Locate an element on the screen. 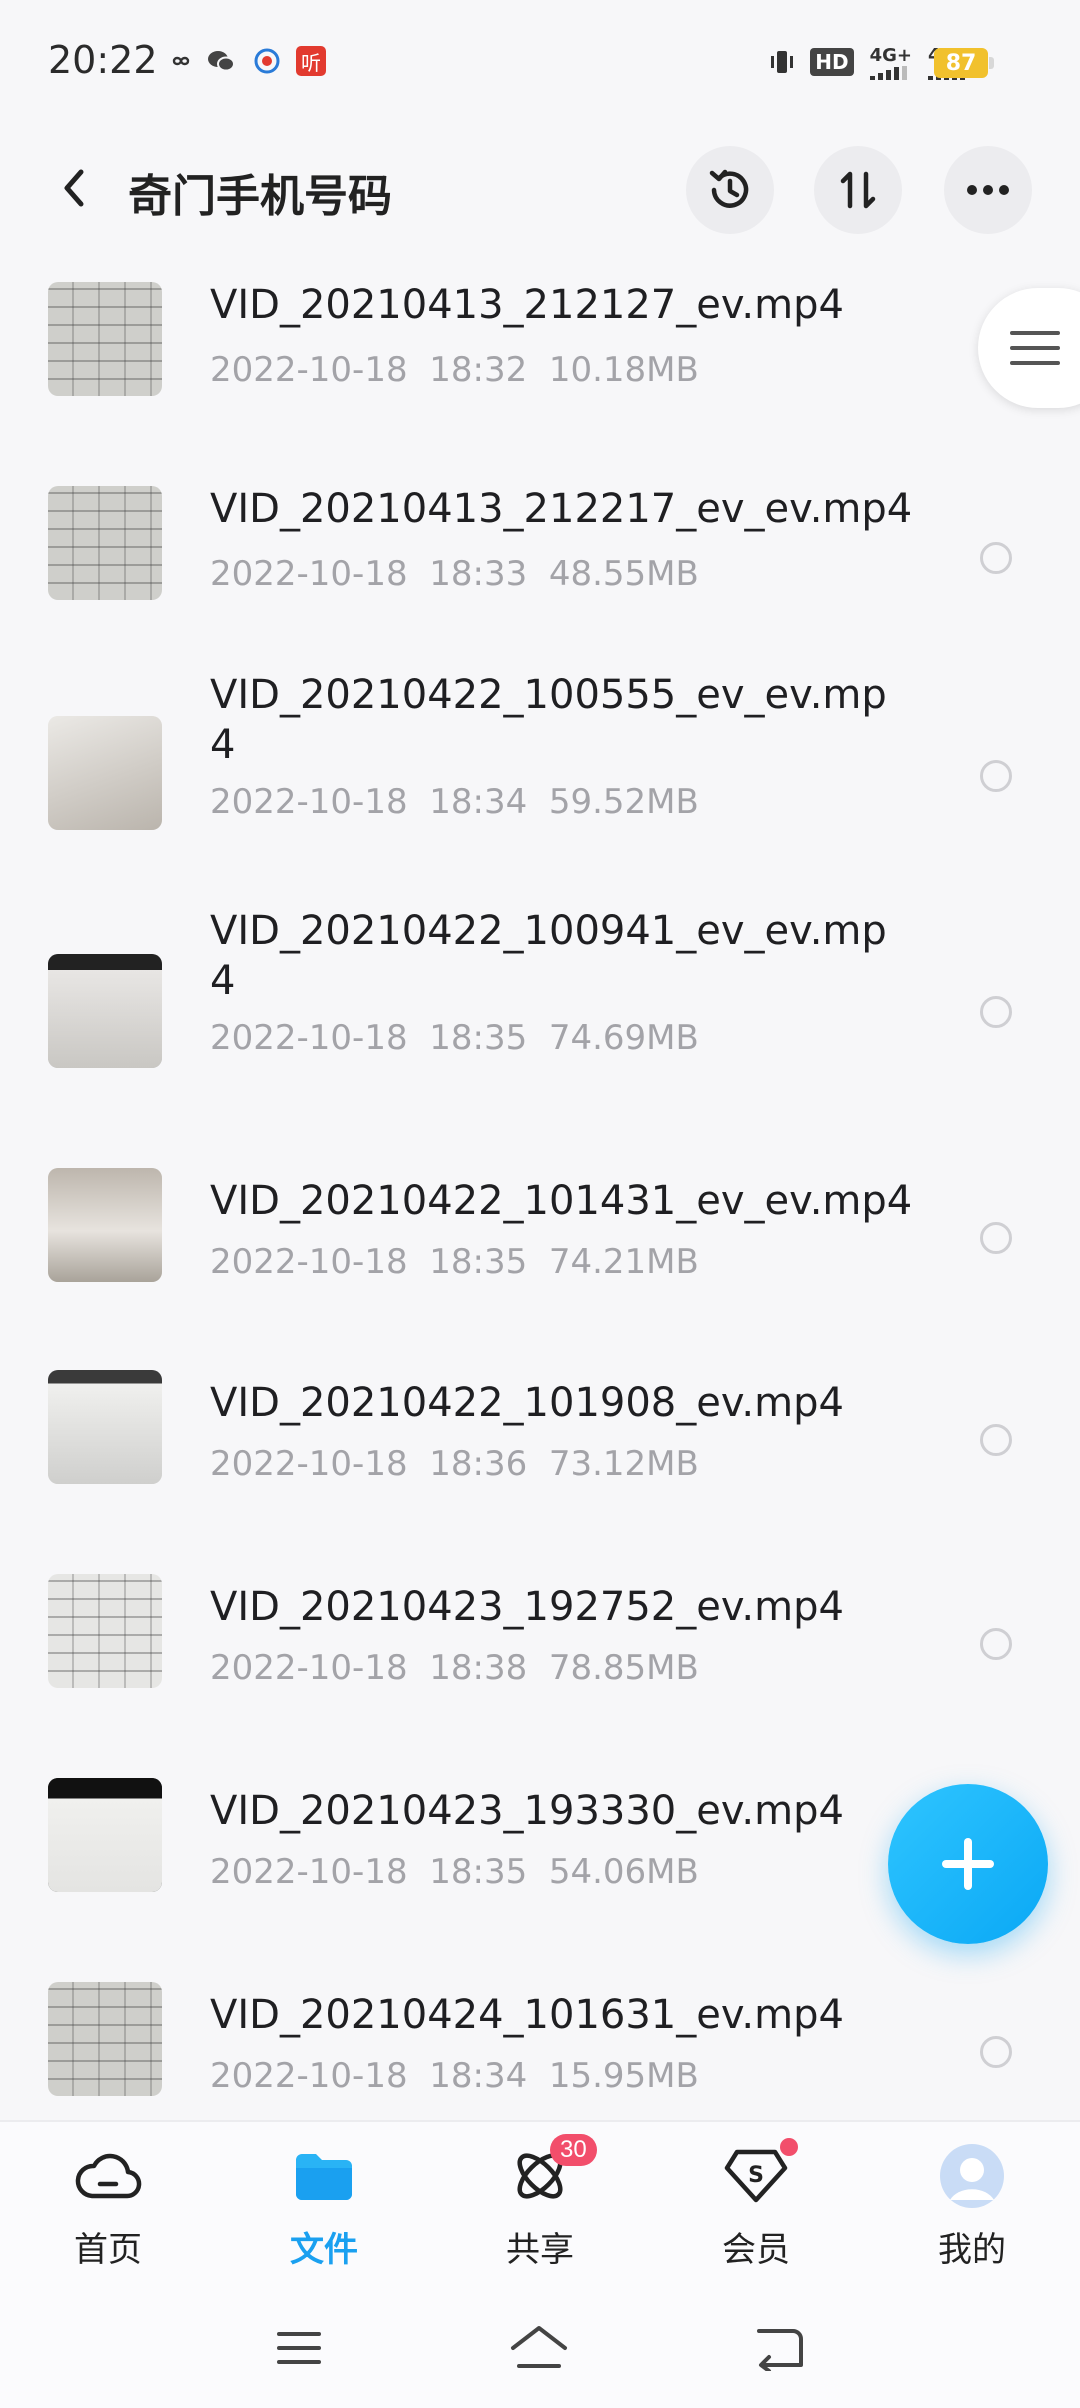 The image size is (1080, 2408). file-name: VID_20210413_212127_ev.mp4 is located at coordinates (527, 305).